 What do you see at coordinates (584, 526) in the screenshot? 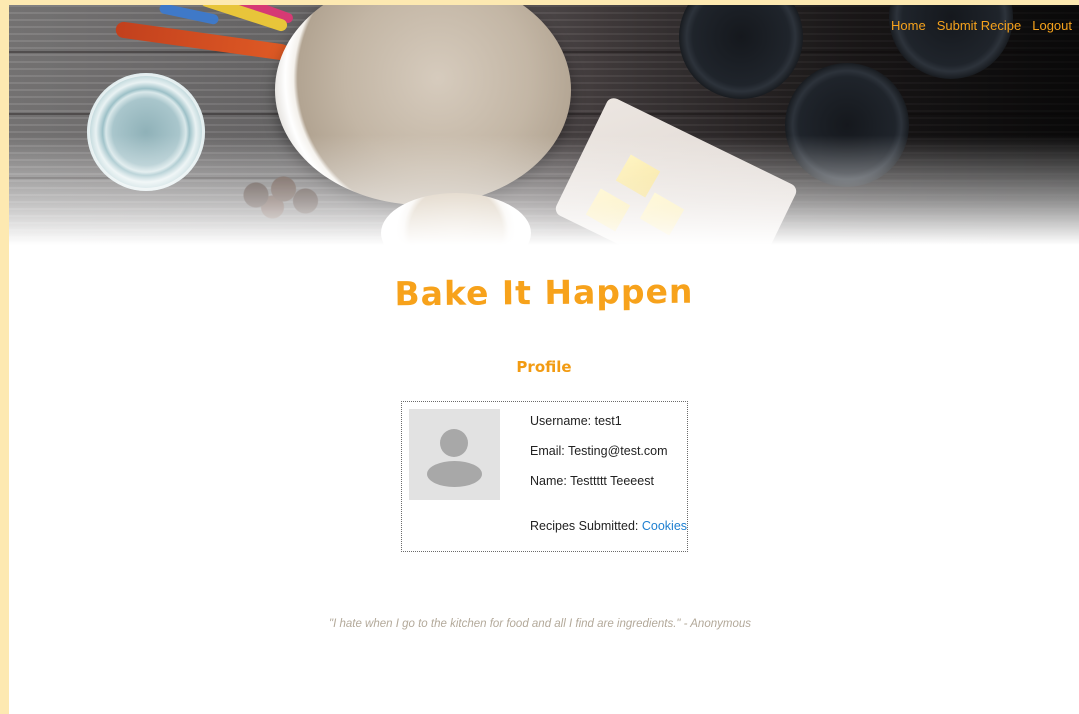
I see `recipes-label: Recipes Submitted:` at bounding box center [584, 526].